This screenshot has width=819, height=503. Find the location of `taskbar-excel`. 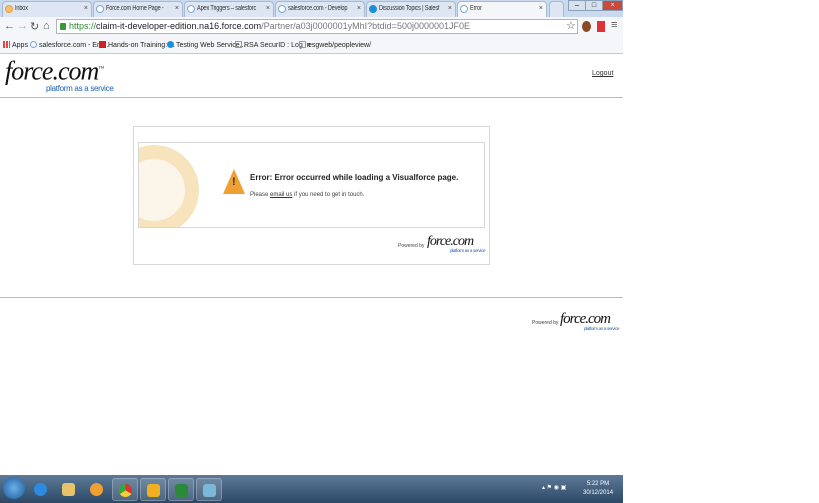

taskbar-excel is located at coordinates (181, 489).